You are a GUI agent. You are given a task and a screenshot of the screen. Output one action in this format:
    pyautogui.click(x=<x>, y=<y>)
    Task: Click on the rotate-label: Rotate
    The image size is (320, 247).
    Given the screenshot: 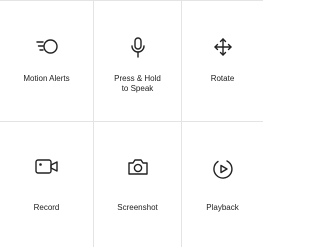 What is the action you would take?
    pyautogui.click(x=222, y=78)
    